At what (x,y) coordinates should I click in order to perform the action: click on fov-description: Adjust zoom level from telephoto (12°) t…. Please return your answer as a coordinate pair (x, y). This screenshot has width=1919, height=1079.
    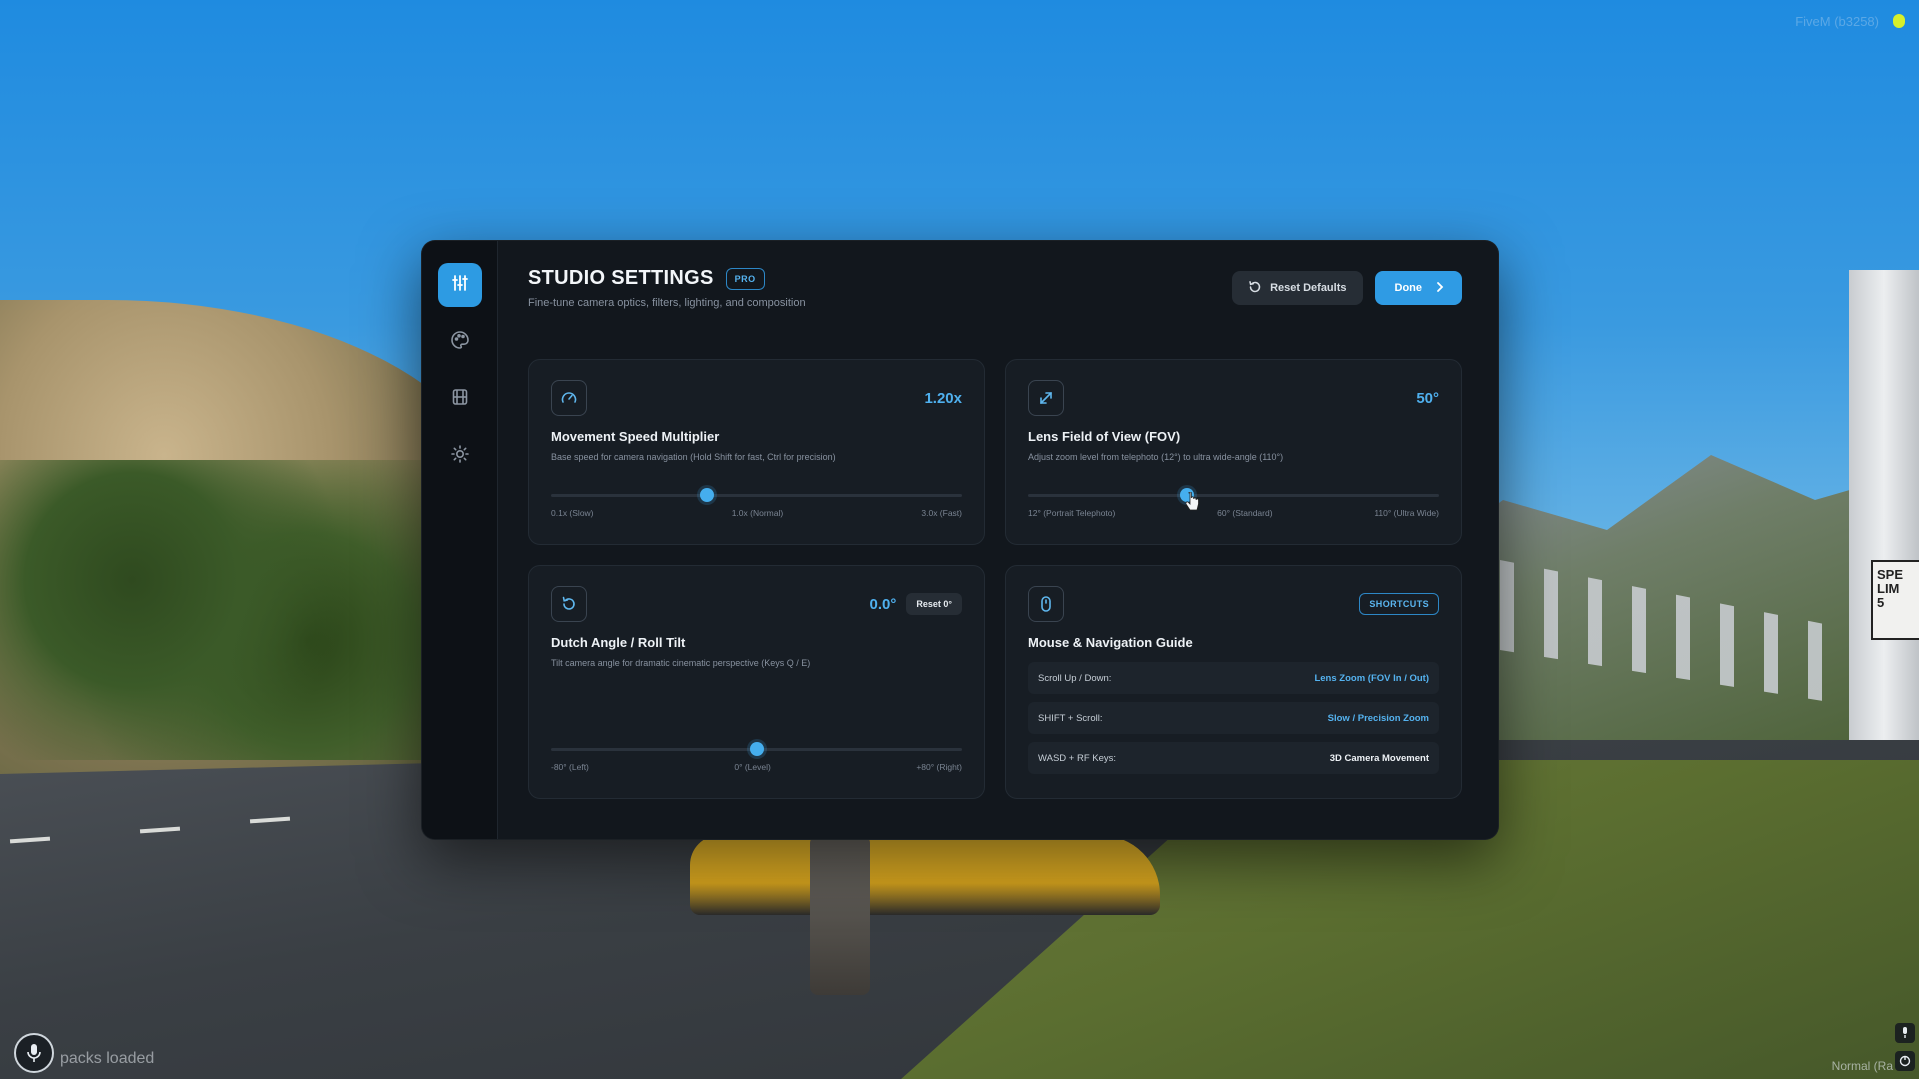
    Looking at the image, I should click on (1156, 457).